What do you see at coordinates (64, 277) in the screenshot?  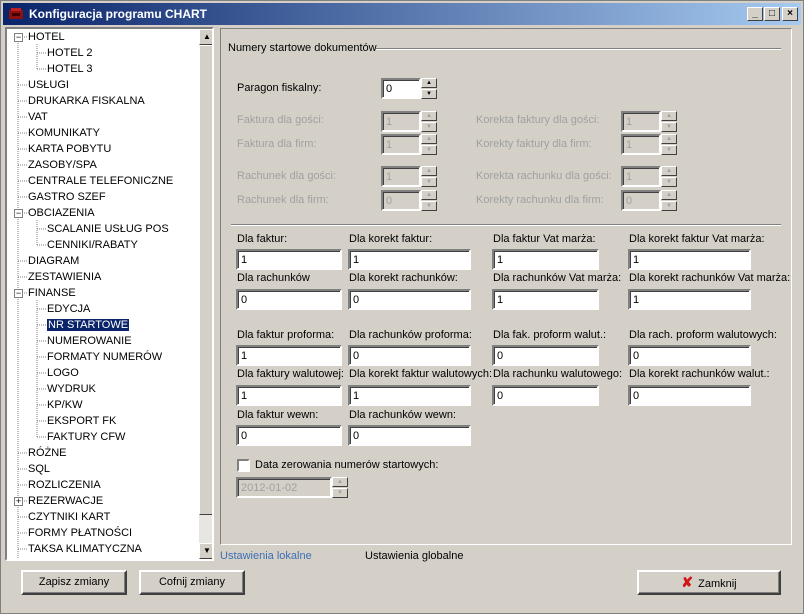 I see `tree-item-zestawienia: ZESTAWIENIA` at bounding box center [64, 277].